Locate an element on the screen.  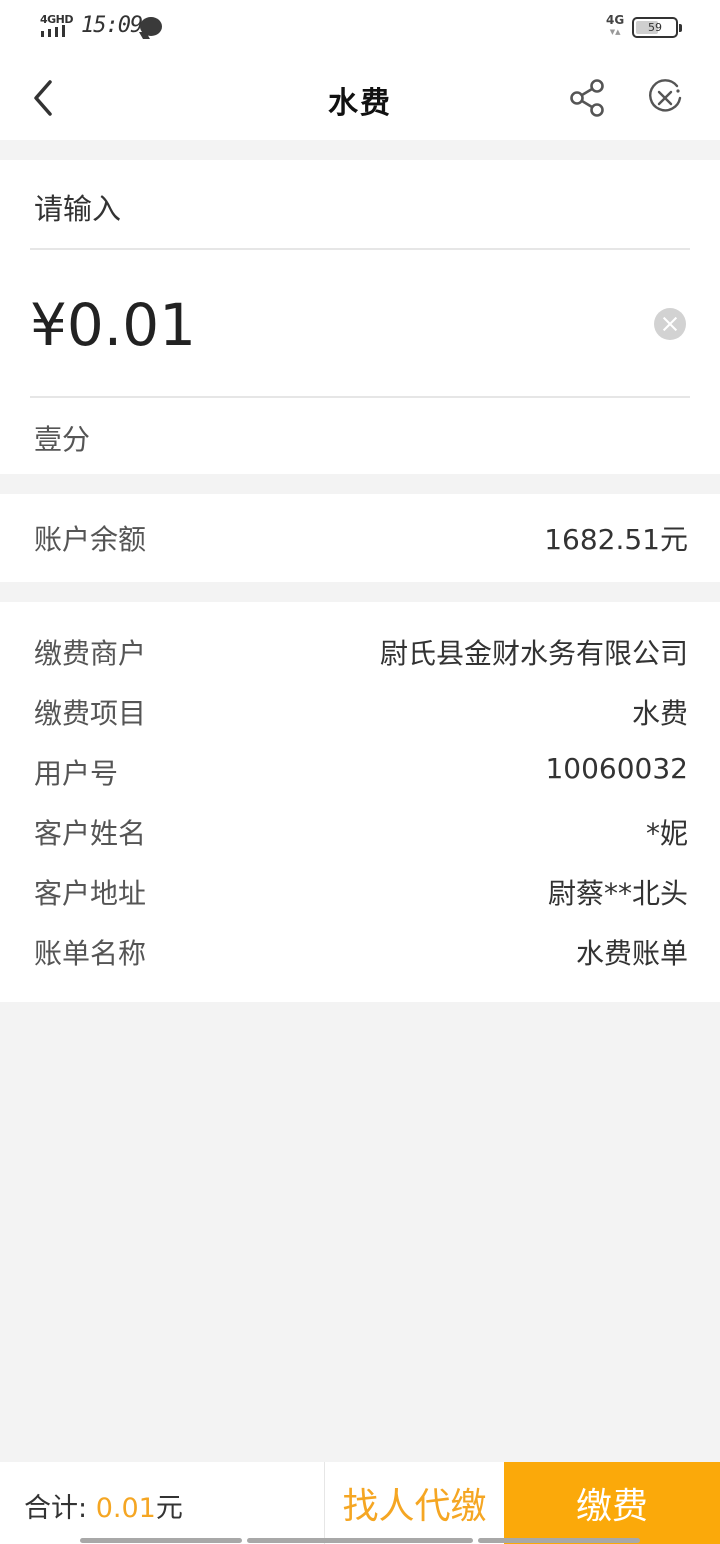
battery-level: 59 is located at coordinates (655, 27).